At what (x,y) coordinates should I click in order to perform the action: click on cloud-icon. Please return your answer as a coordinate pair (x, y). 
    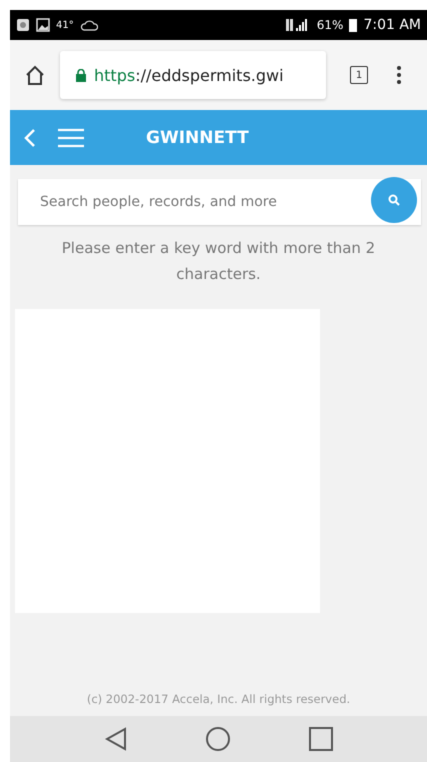
    Looking at the image, I should click on (89, 25).